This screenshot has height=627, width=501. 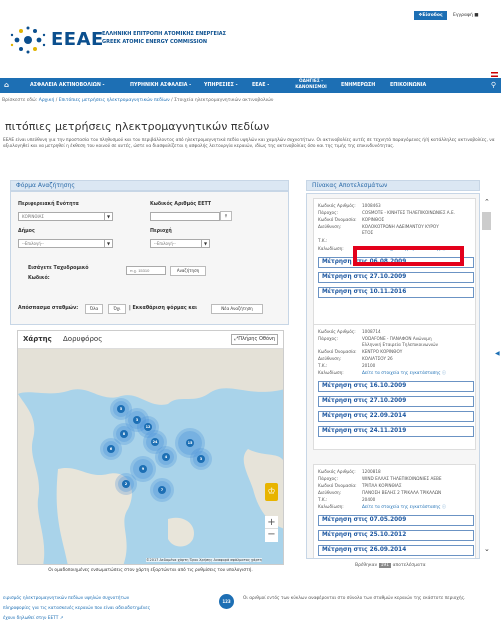 I want to click on nav-guides: ΟΔΗΓΙΕΣ - ΚΑΝΟΝΙΣΜΟΙ, so click(x=311, y=85).